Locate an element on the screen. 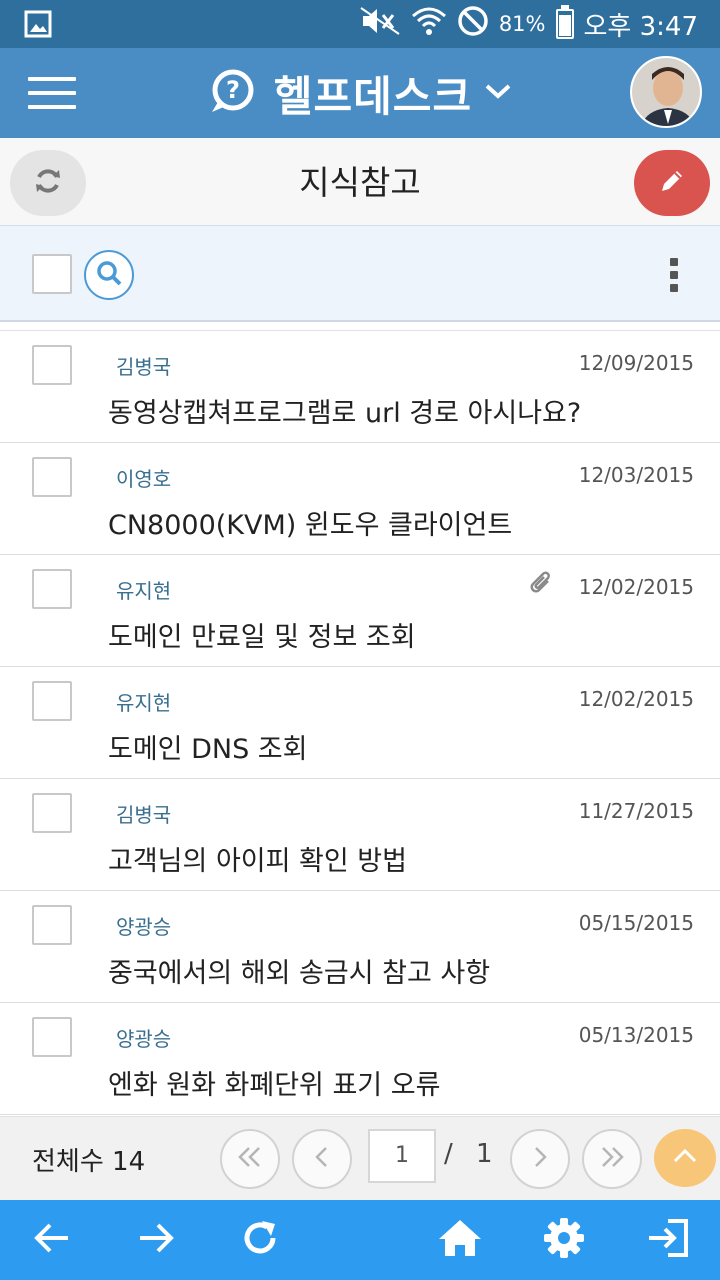 The height and width of the screenshot is (1280, 720). page-title: 지식참고 is located at coordinates (360, 182).